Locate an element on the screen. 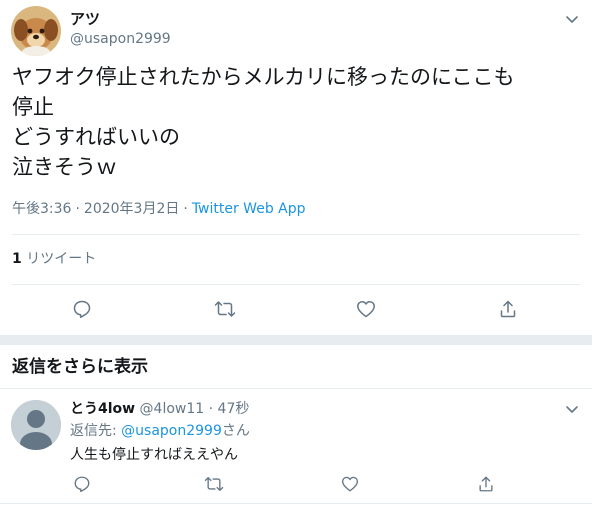 The image size is (592, 520). tweet-text-line: 泣きそうｗ is located at coordinates (64, 167).